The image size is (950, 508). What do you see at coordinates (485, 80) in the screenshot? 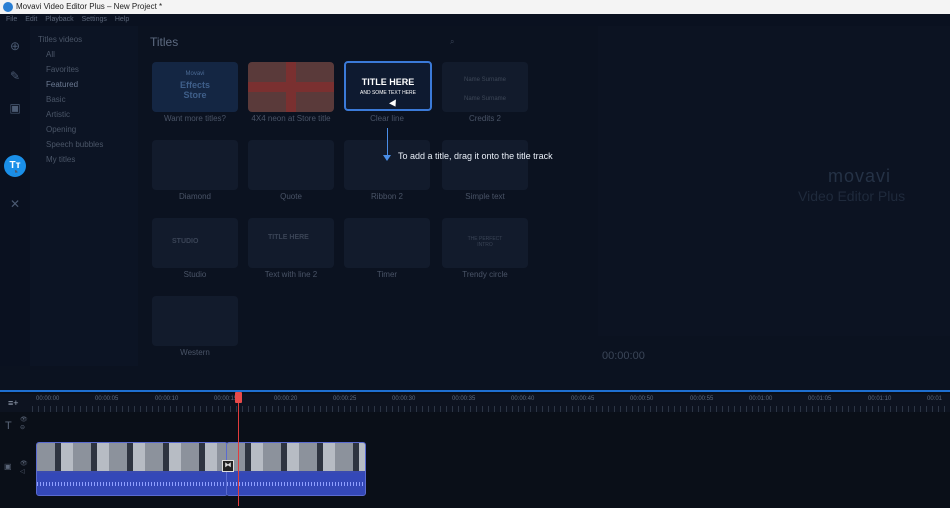
I see `thumb-credits-line1: Name Surname` at bounding box center [485, 80].